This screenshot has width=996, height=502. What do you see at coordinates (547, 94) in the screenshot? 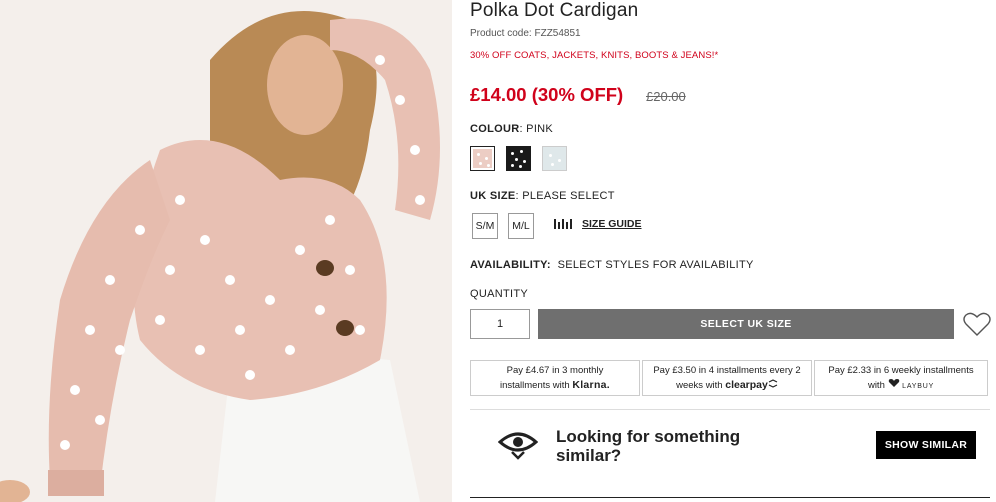
I see `sale-price: £14.00 (30% OFF)` at bounding box center [547, 94].